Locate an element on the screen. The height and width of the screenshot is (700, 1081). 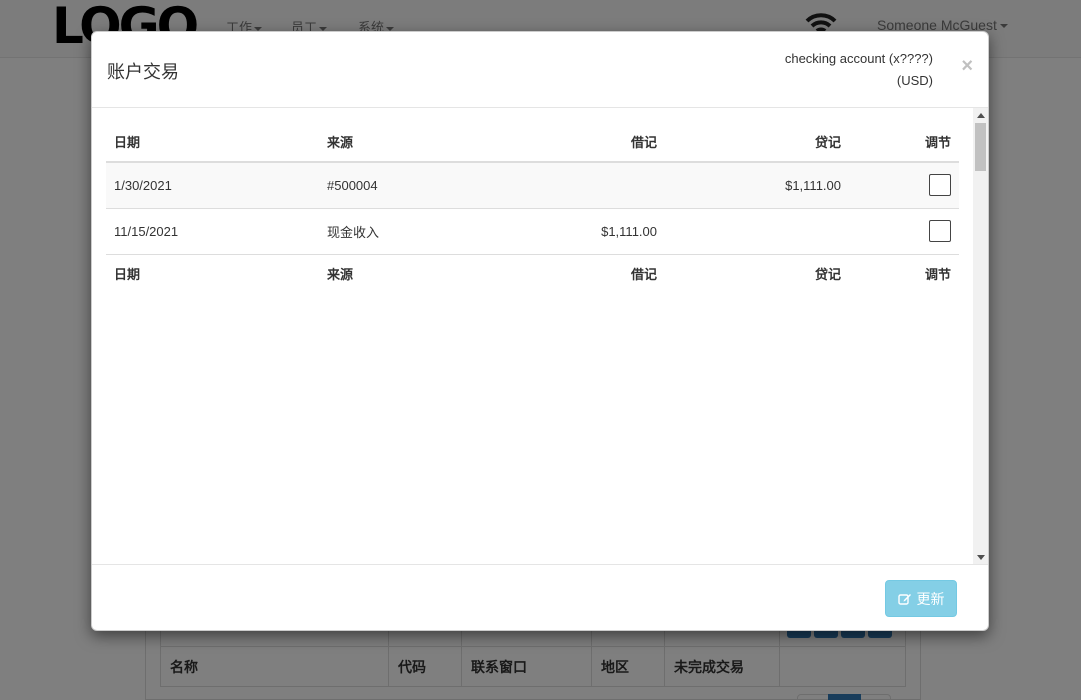
scroll-up-arrow-icon is located at coordinates (981, 115).